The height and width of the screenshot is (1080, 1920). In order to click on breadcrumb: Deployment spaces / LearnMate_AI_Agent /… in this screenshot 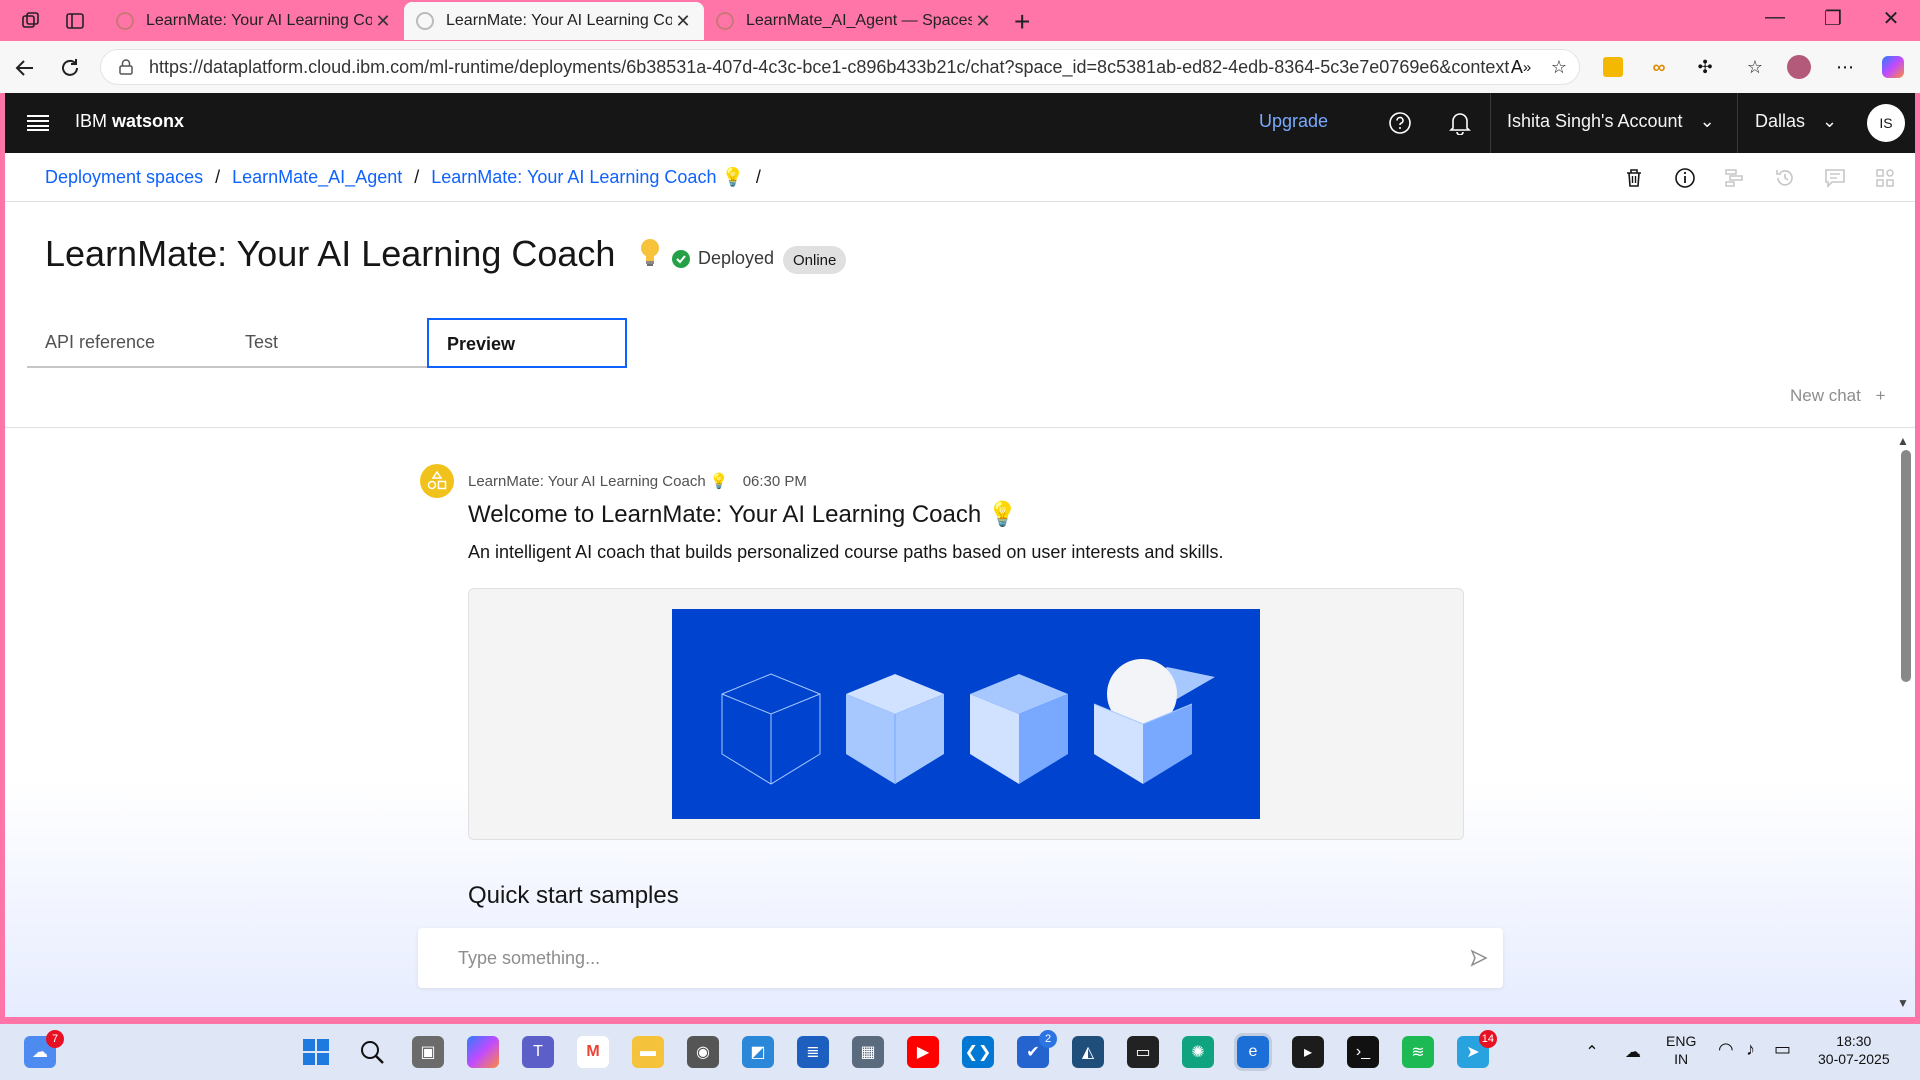, I will do `click(403, 177)`.